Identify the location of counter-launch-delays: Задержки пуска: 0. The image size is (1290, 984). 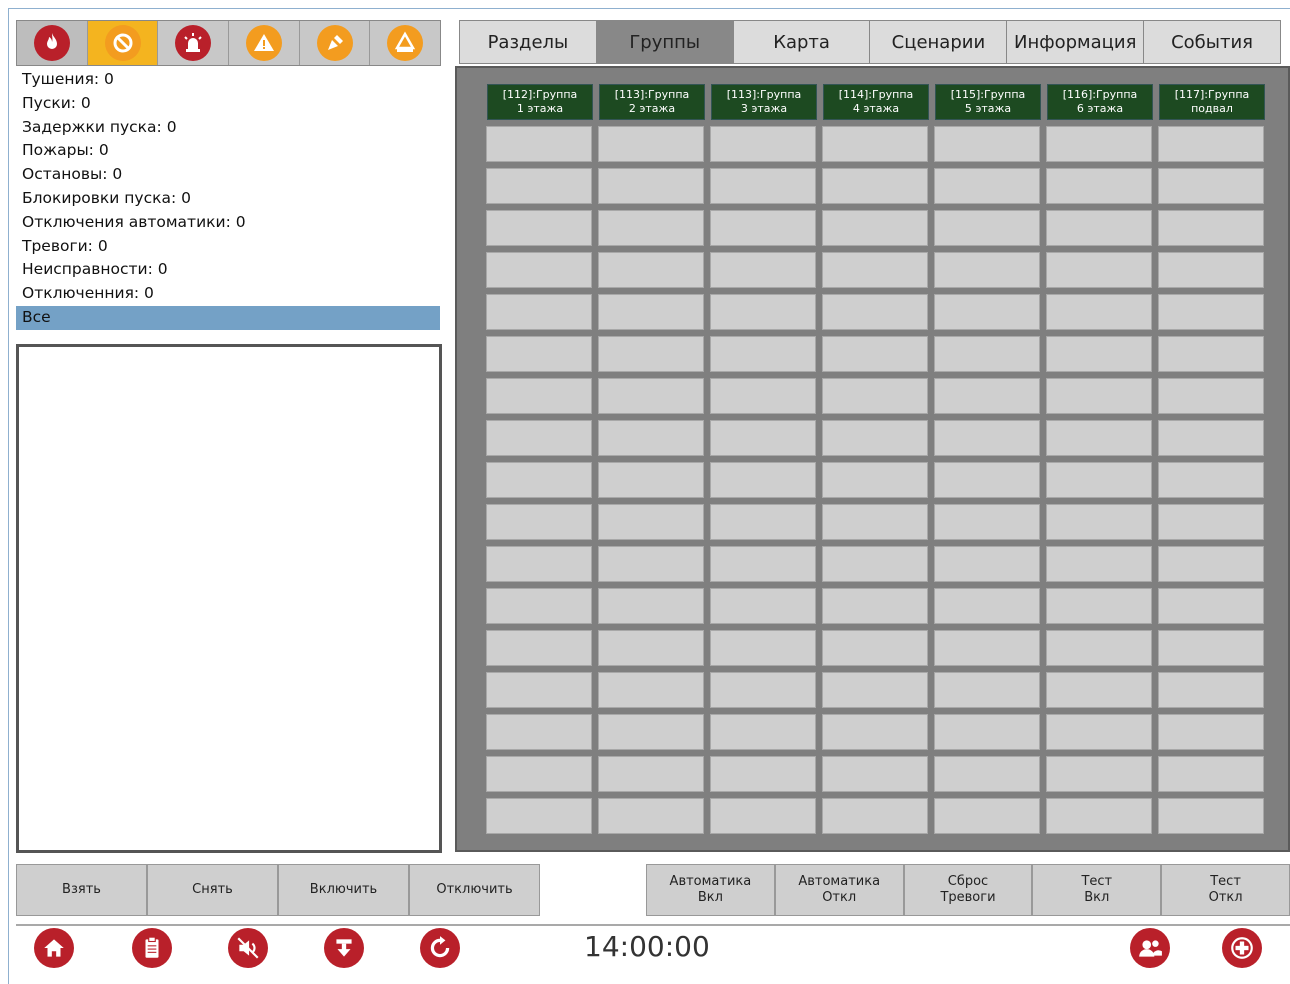
(228, 128).